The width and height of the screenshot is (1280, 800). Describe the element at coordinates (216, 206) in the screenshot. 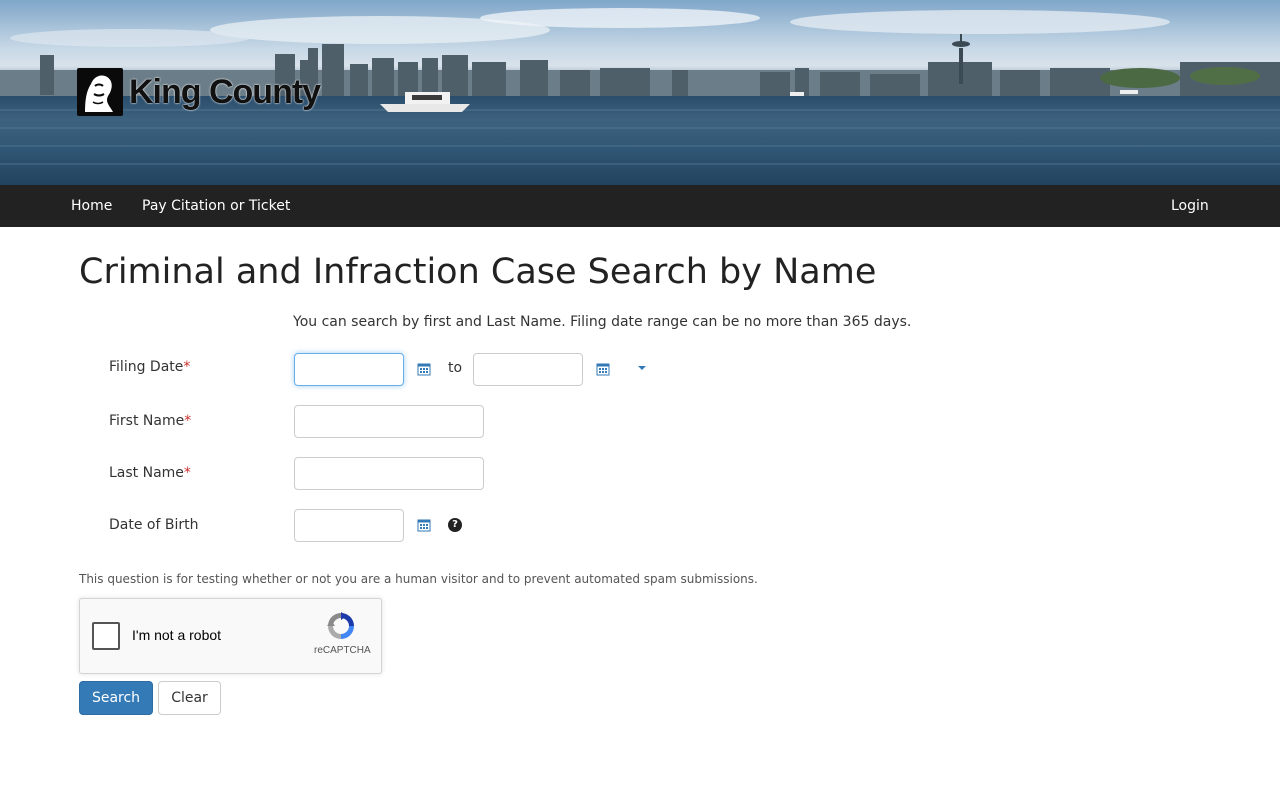

I see `nav-pay-citation-link: Pay Citation or Ticket` at that location.